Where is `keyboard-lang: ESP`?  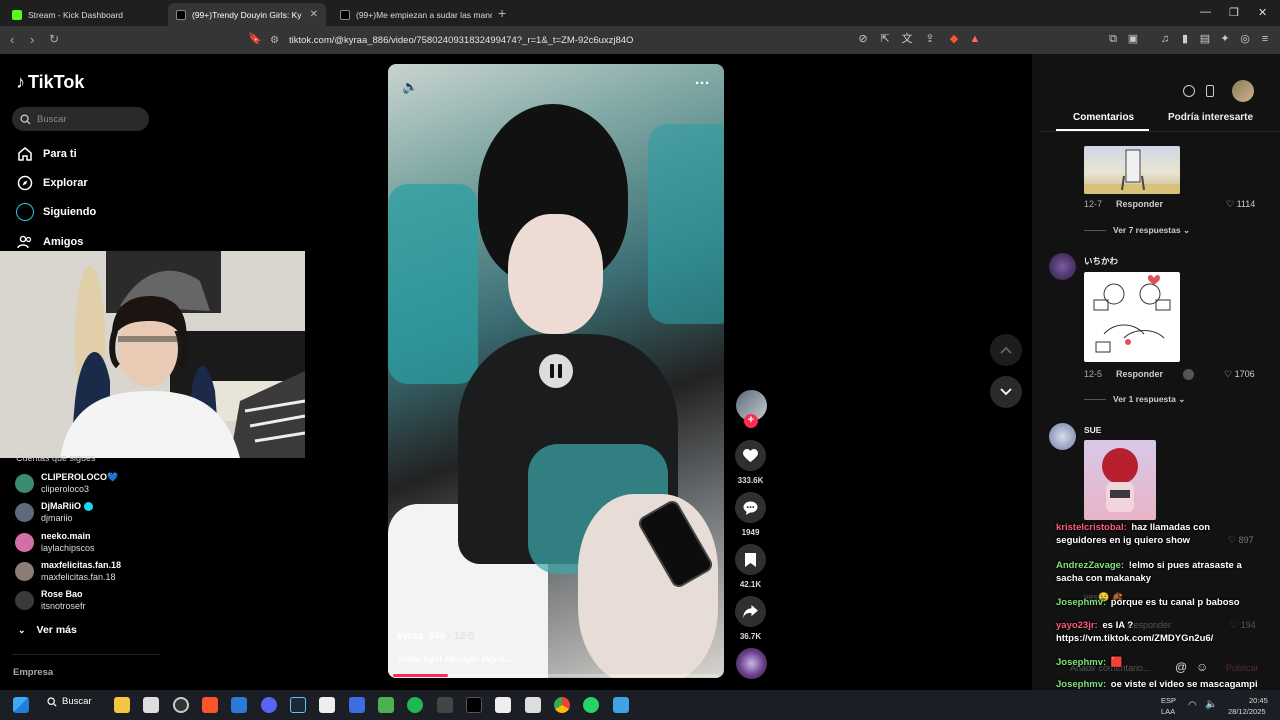
keyboard-lang: ESP is located at coordinates (1168, 700).